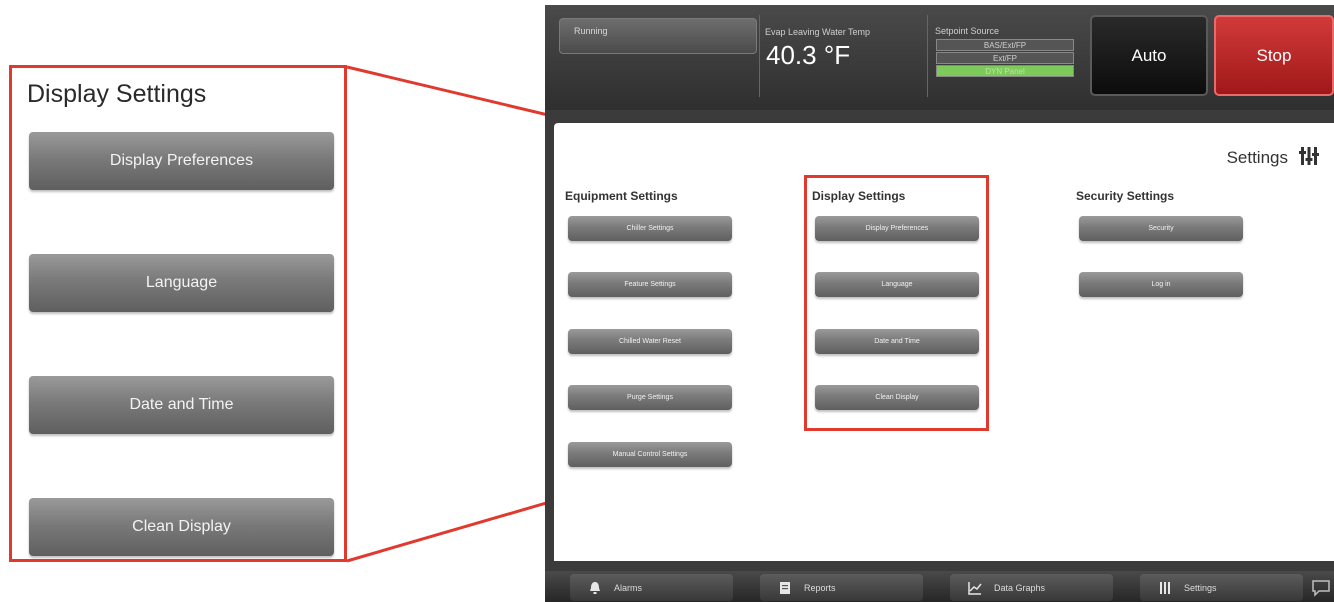 This screenshot has width=1334, height=602. I want to click on alarms-tab: Alarms, so click(651, 587).